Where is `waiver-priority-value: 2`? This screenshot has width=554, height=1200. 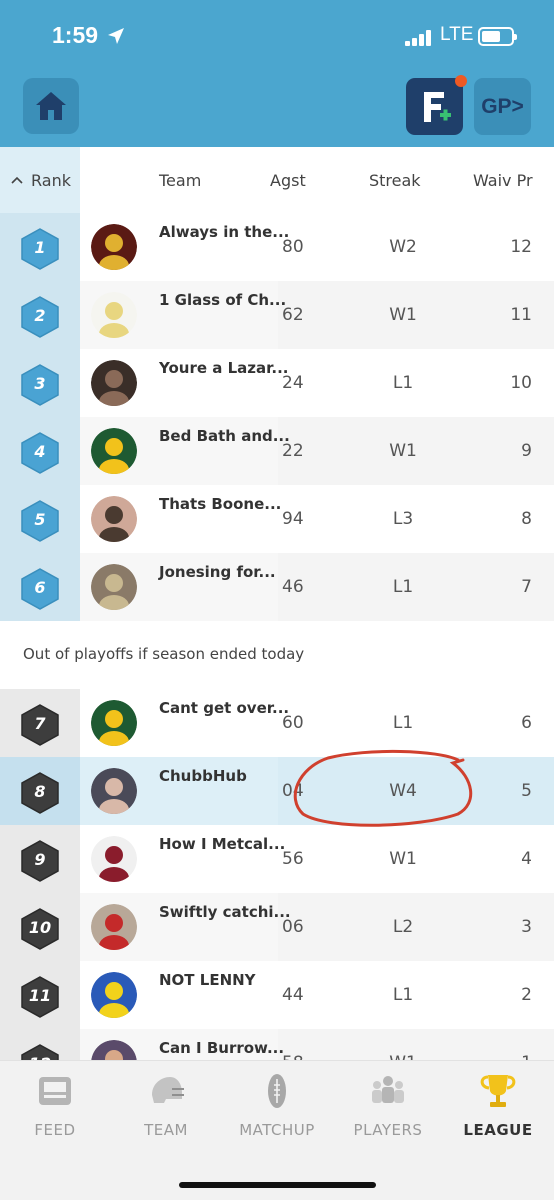 waiver-priority-value: 2 is located at coordinates (526, 995).